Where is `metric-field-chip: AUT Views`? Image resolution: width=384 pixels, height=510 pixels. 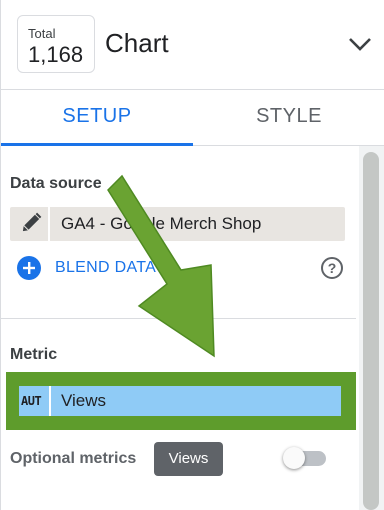 metric-field-chip: AUT Views is located at coordinates (180, 401).